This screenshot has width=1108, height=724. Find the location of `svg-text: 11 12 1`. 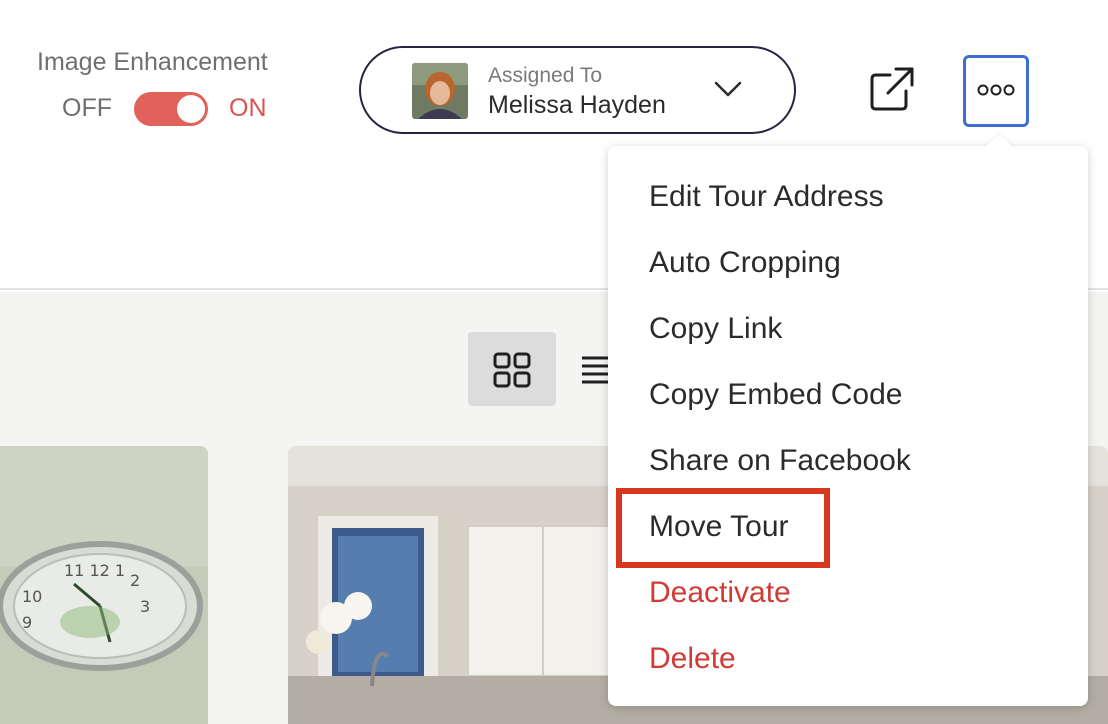

svg-text: 11 12 1 is located at coordinates (94, 570).